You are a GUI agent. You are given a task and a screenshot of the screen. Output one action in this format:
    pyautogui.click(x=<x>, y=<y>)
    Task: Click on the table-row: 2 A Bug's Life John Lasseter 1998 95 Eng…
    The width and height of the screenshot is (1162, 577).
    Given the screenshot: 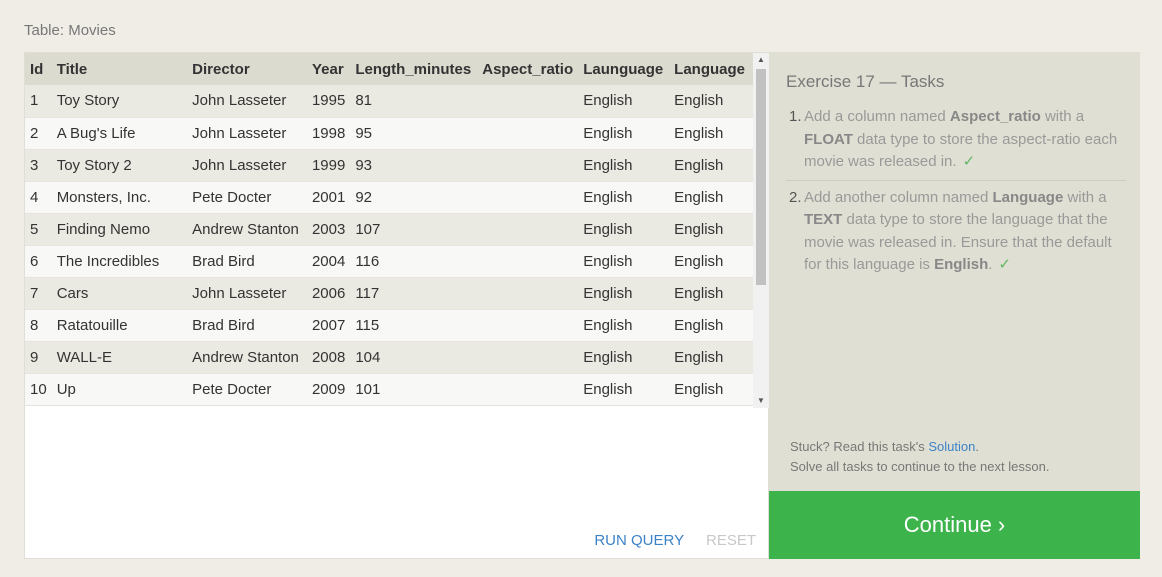 What is the action you would take?
    pyautogui.click(x=389, y=133)
    